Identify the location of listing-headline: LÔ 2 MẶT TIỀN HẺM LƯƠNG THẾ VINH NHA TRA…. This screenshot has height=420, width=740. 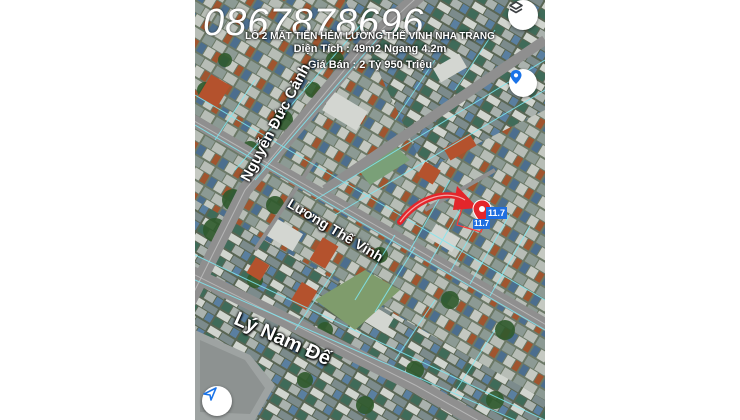
(370, 36).